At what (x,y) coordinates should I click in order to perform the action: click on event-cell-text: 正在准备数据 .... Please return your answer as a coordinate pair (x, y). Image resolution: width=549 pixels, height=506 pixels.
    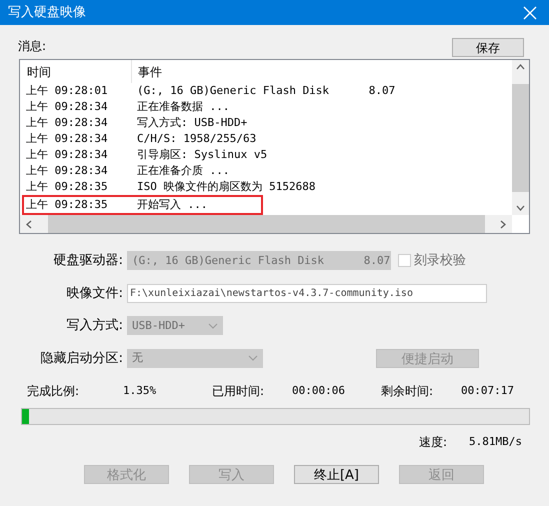
    Looking at the image, I should click on (183, 106).